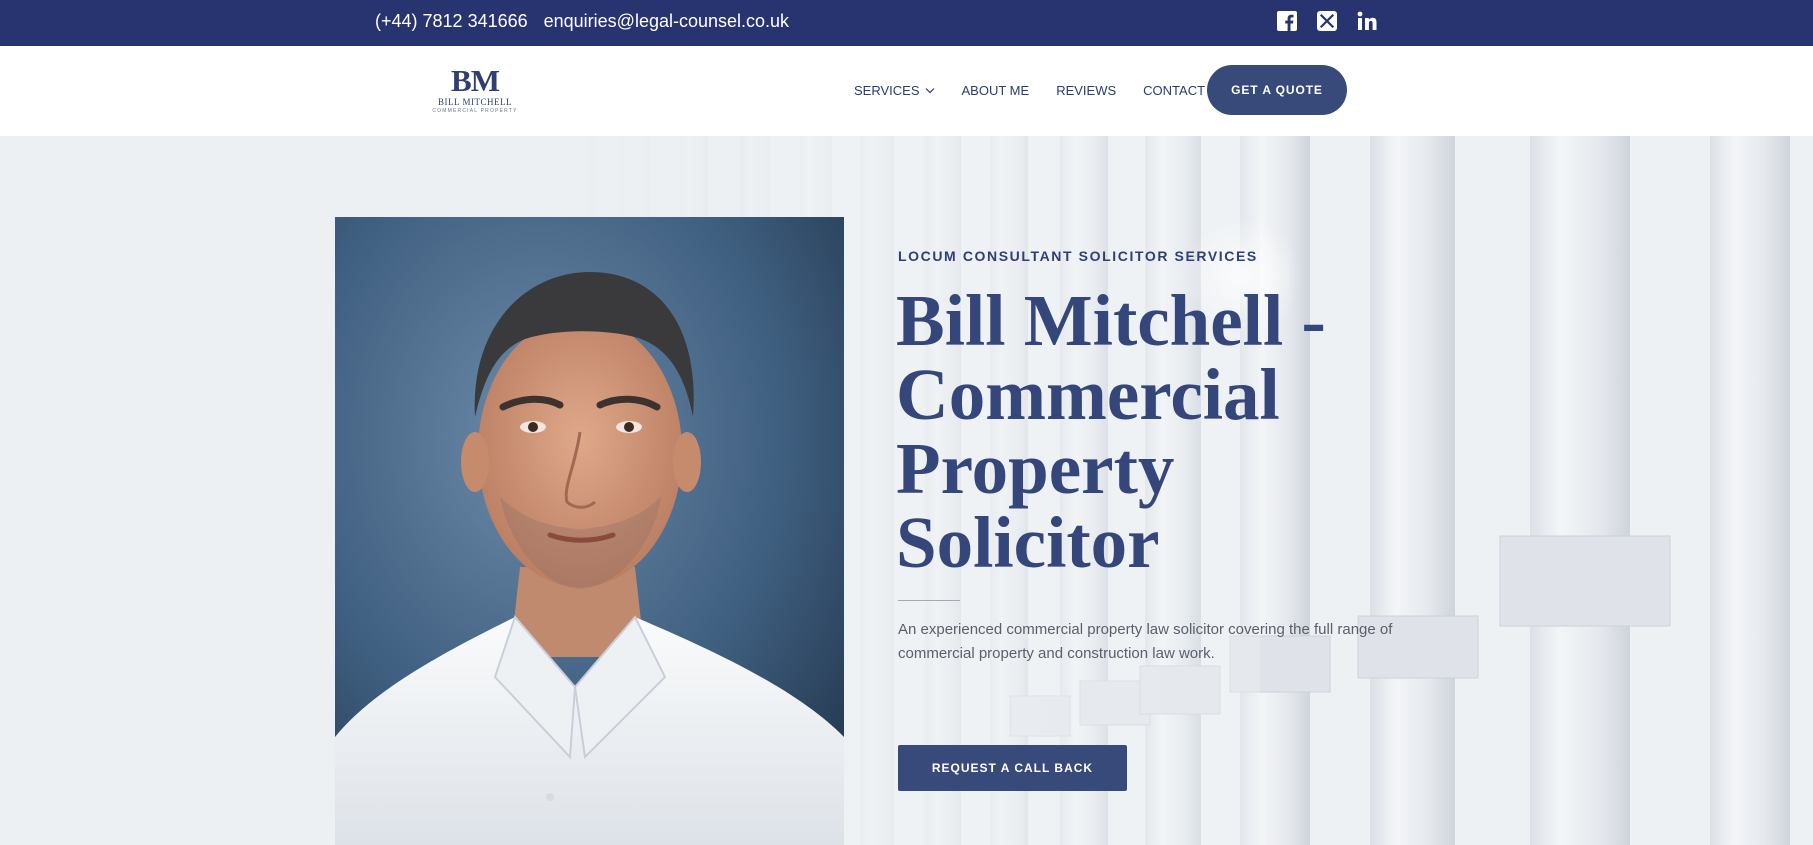 The width and height of the screenshot is (1813, 845). I want to click on phone-link: (+44) 7812 341666, so click(451, 21).